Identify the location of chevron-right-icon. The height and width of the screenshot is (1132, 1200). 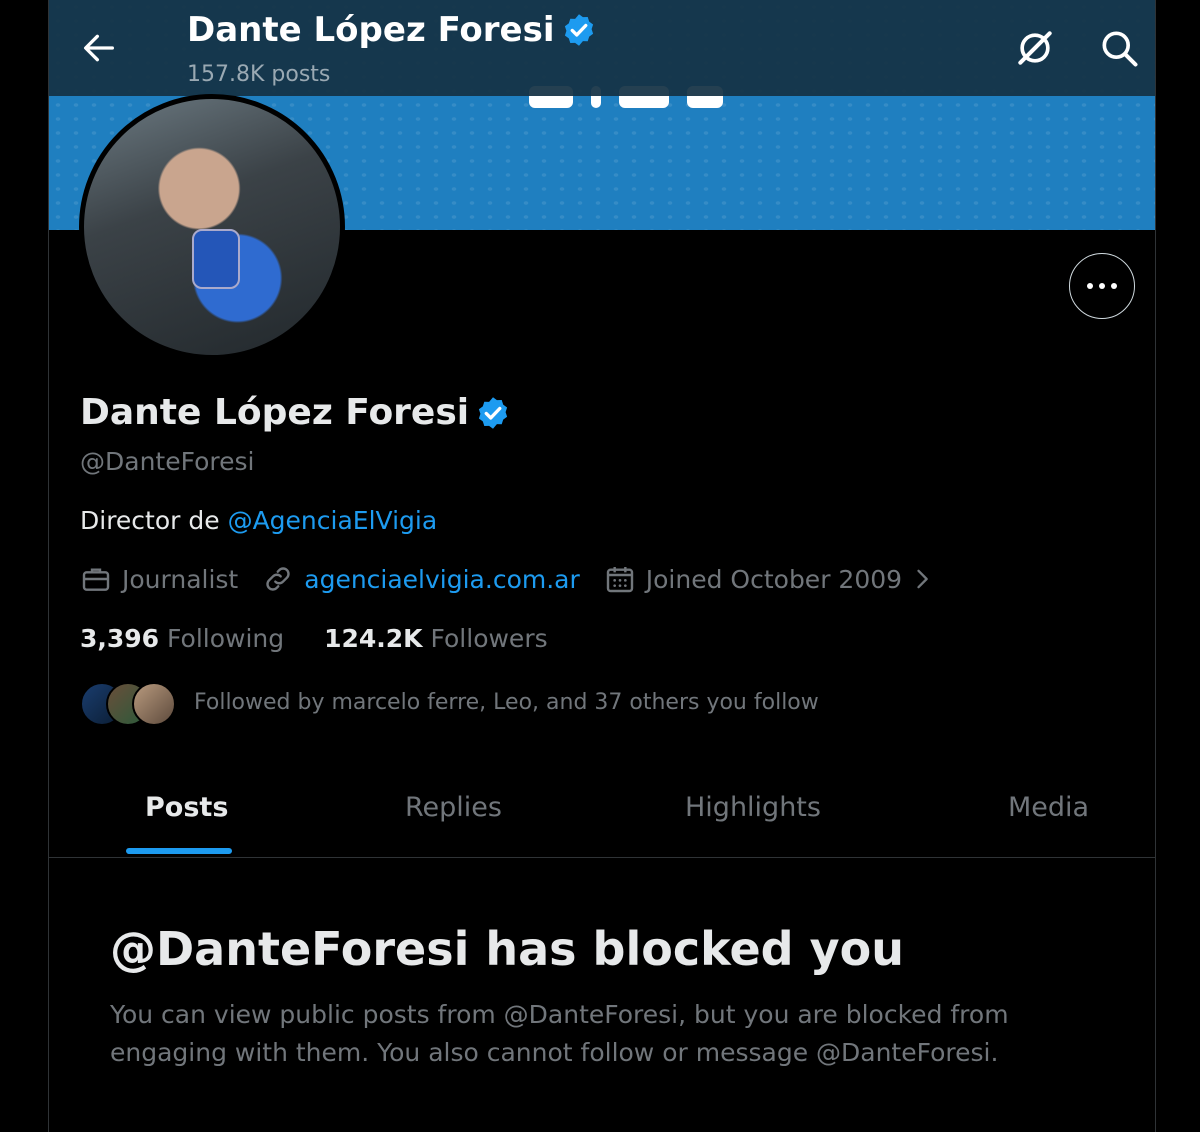
(922, 579).